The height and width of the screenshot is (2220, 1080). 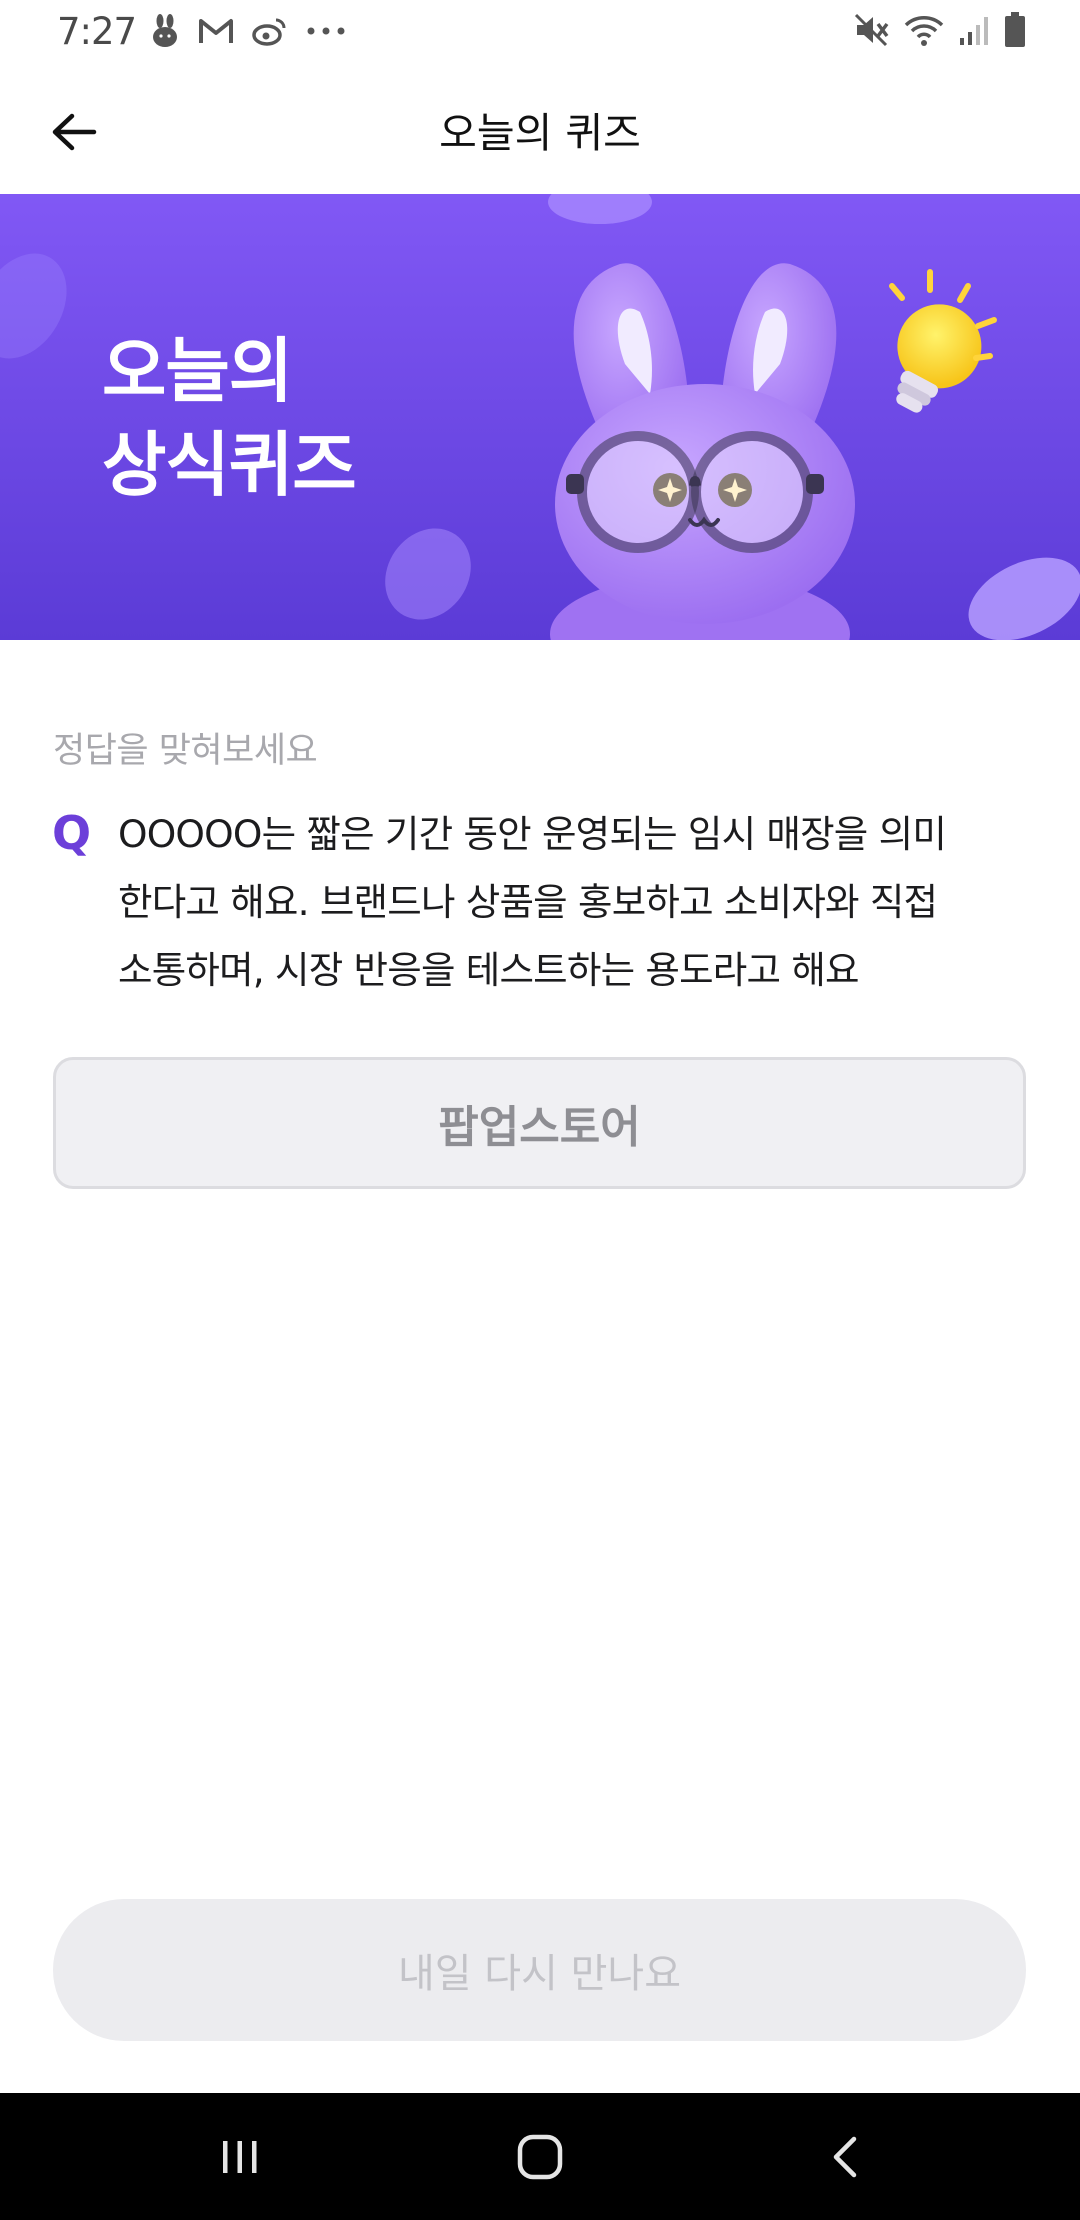 I want to click on home-icon, so click(x=540, y=2156).